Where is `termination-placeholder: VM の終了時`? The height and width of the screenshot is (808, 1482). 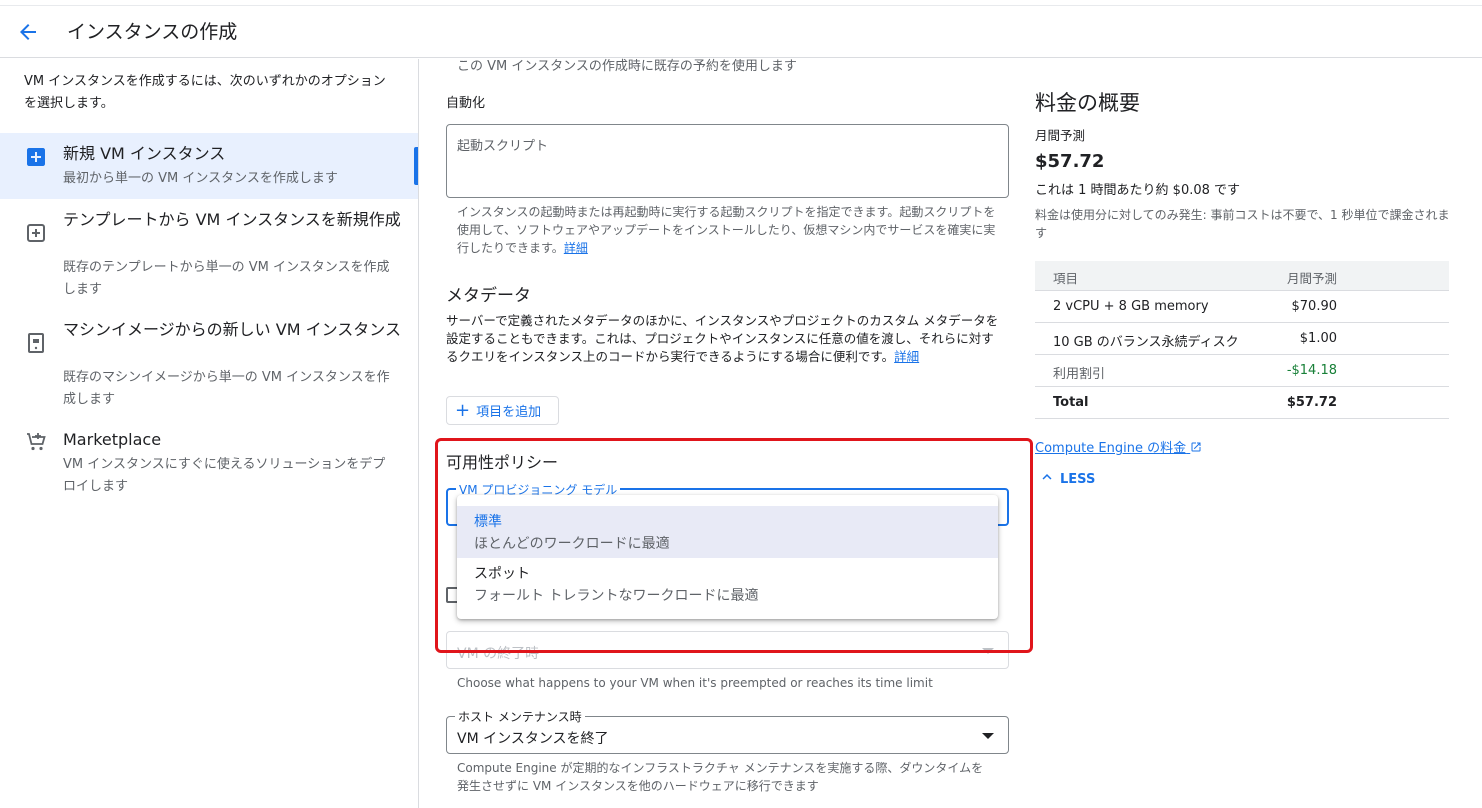
termination-placeholder: VM の終了時 is located at coordinates (498, 654).